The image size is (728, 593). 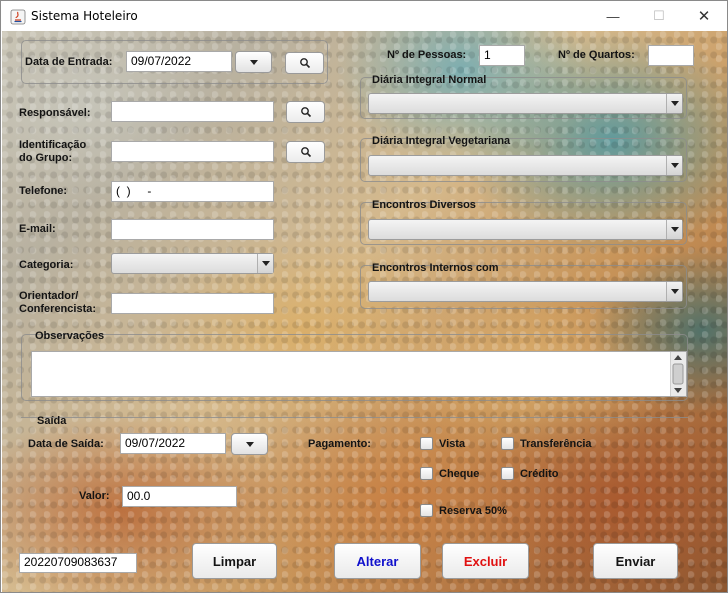 I want to click on saida-date-dropdown, so click(x=249, y=444).